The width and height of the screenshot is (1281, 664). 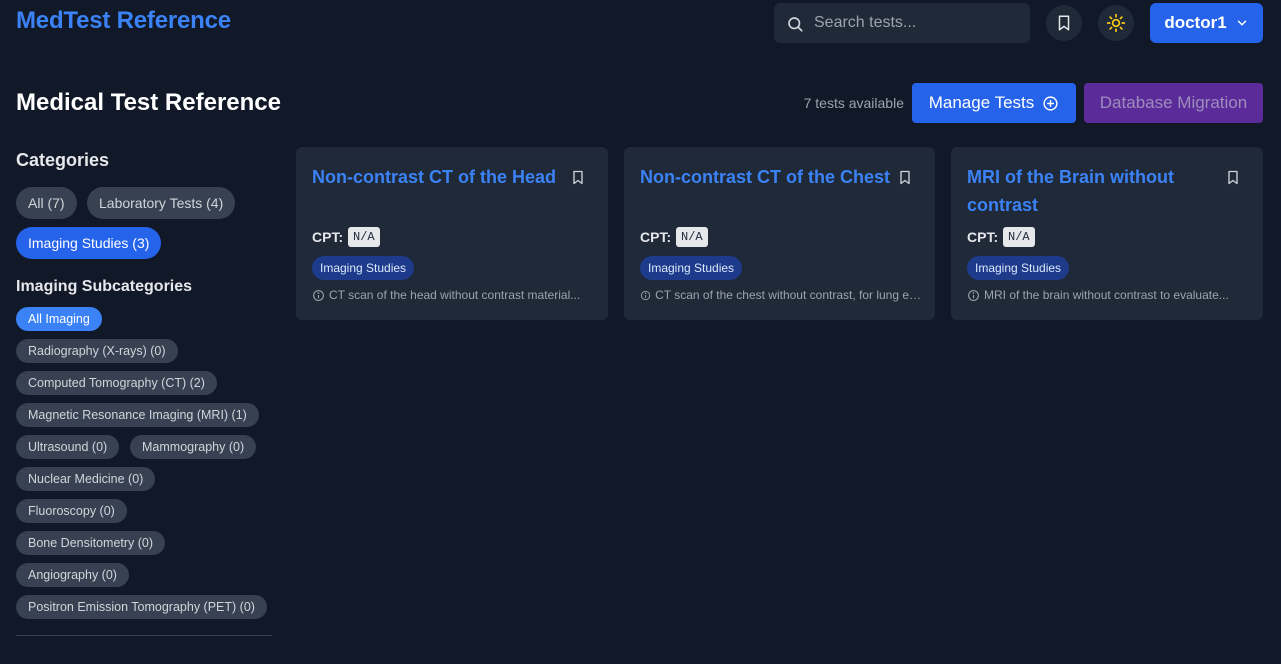 I want to click on subcategory-mammography: Mammography (0), so click(x=193, y=447).